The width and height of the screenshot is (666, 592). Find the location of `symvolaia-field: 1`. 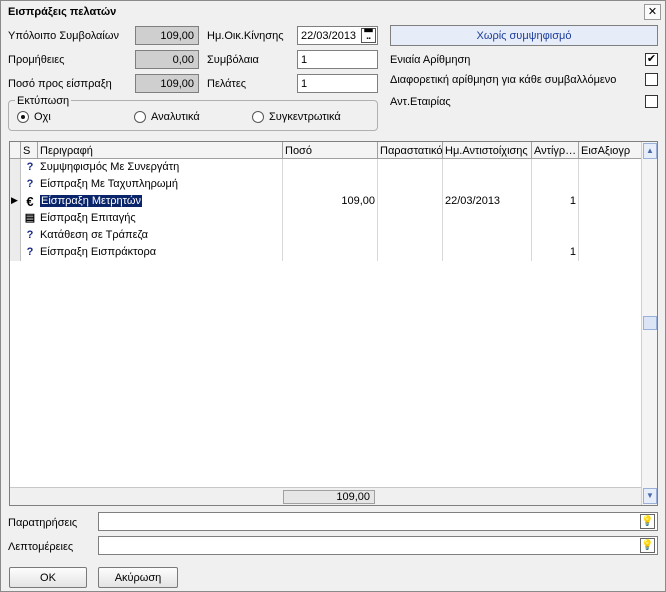

symvolaia-field: 1 is located at coordinates (337, 59).